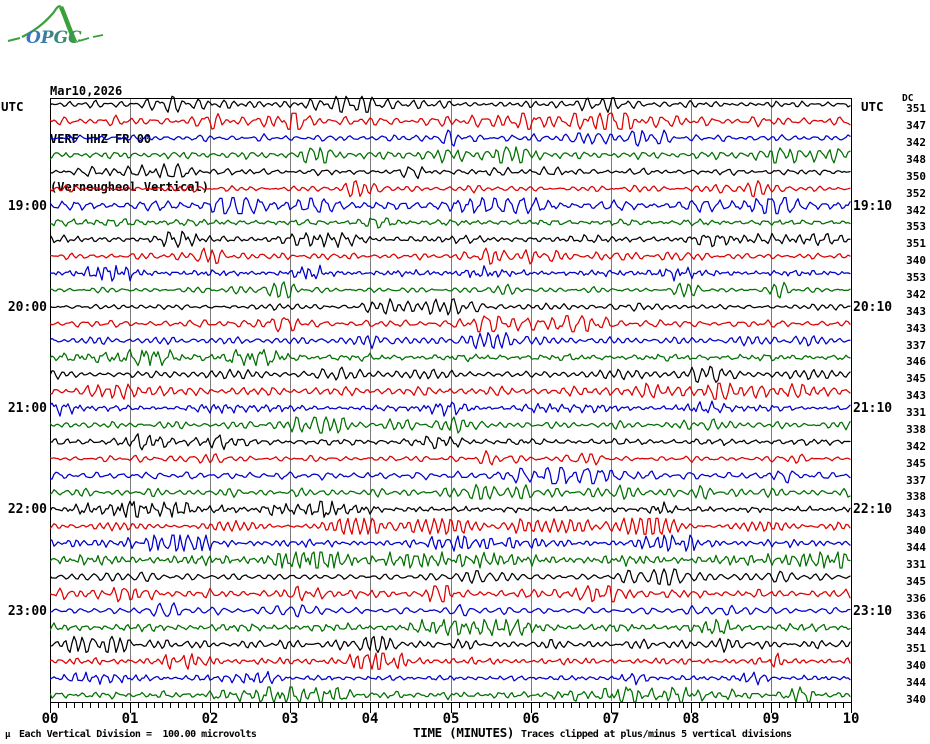 The width and height of the screenshot is (930, 744). What do you see at coordinates (916, 176) in the screenshot?
I see `dc-value: 350` at bounding box center [916, 176].